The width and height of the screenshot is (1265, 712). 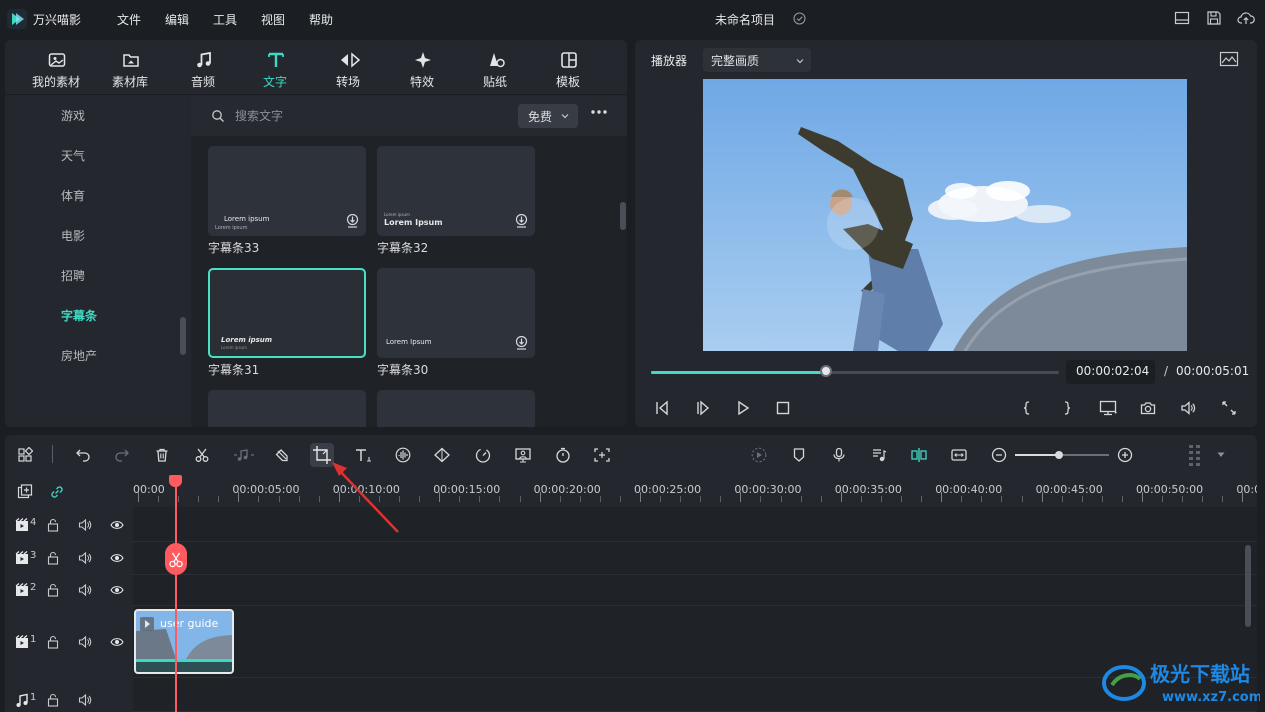 I want to click on current-time-display: 00:00:02:04, so click(x=1110, y=372).